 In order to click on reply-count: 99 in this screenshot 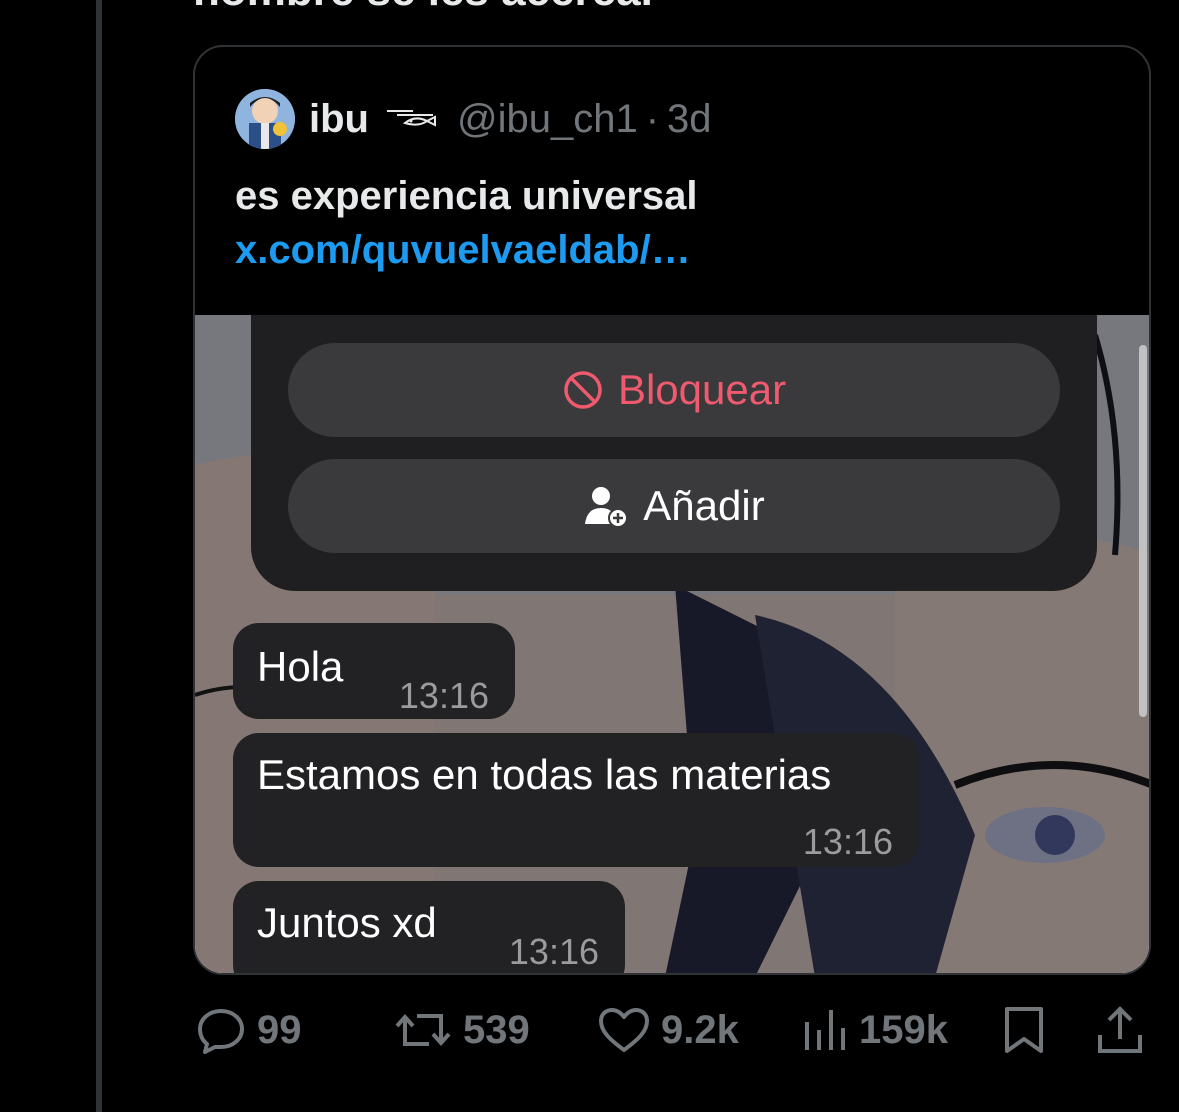, I will do `click(279, 1029)`.